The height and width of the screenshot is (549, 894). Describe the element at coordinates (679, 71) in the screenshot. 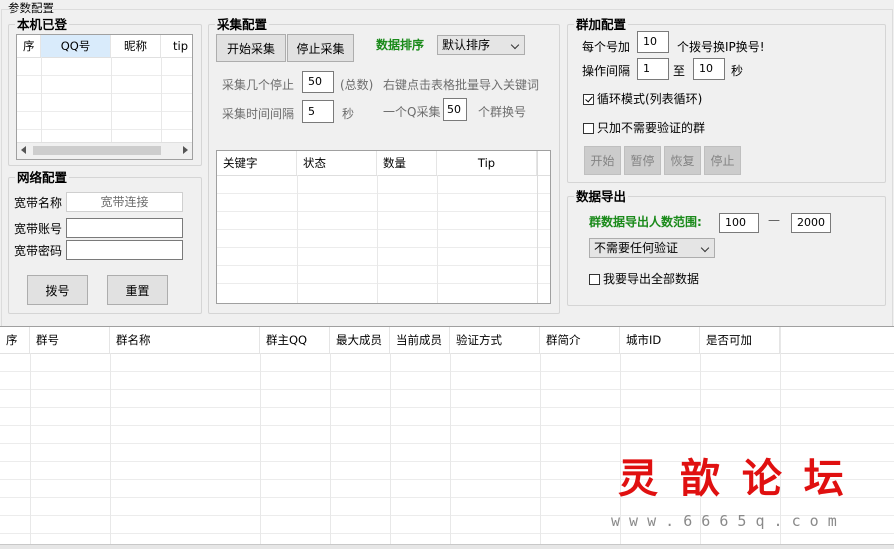

I see `join-interval-to-label: 至` at that location.